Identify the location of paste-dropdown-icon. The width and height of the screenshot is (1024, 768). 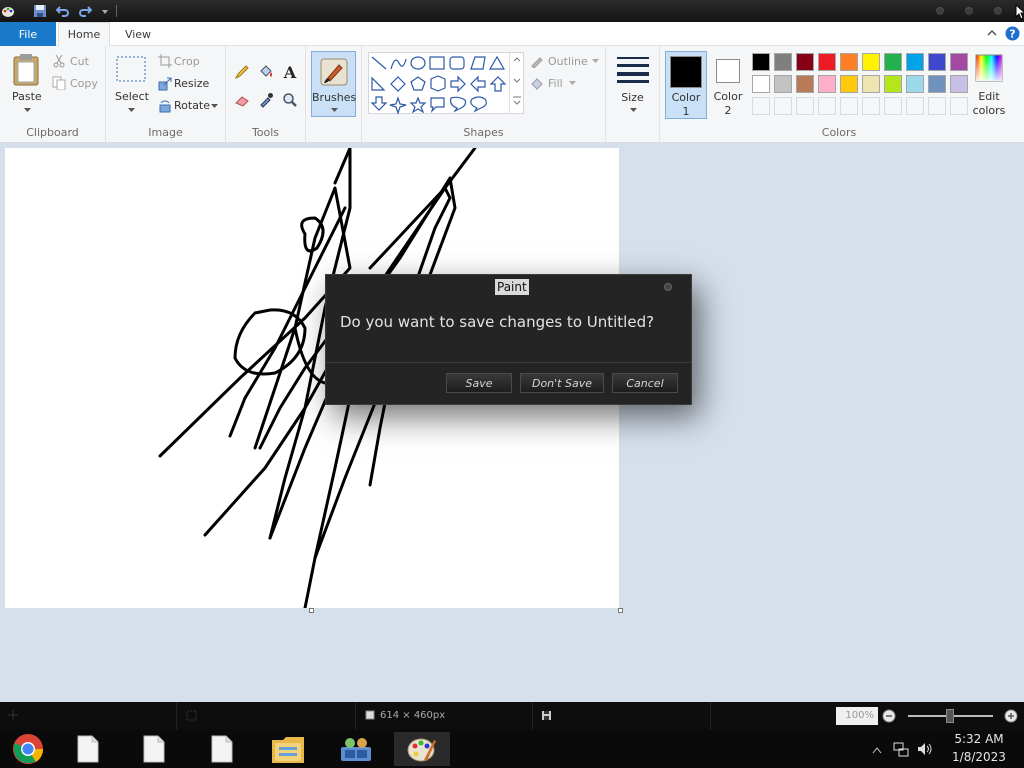
(27, 110).